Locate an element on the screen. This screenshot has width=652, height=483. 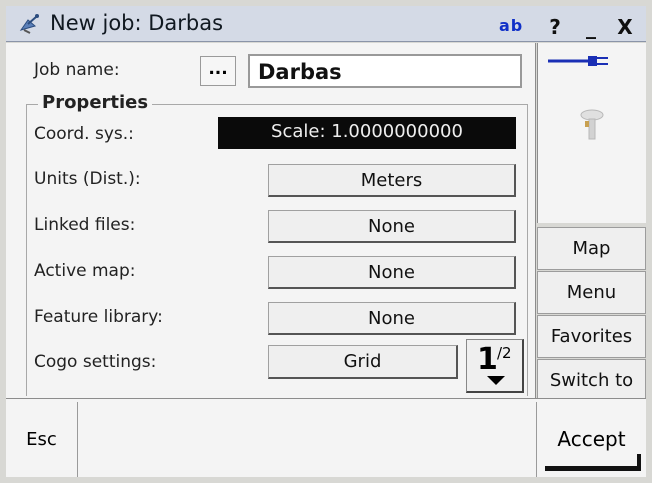
active-map-label: Active map: is located at coordinates (85, 271).